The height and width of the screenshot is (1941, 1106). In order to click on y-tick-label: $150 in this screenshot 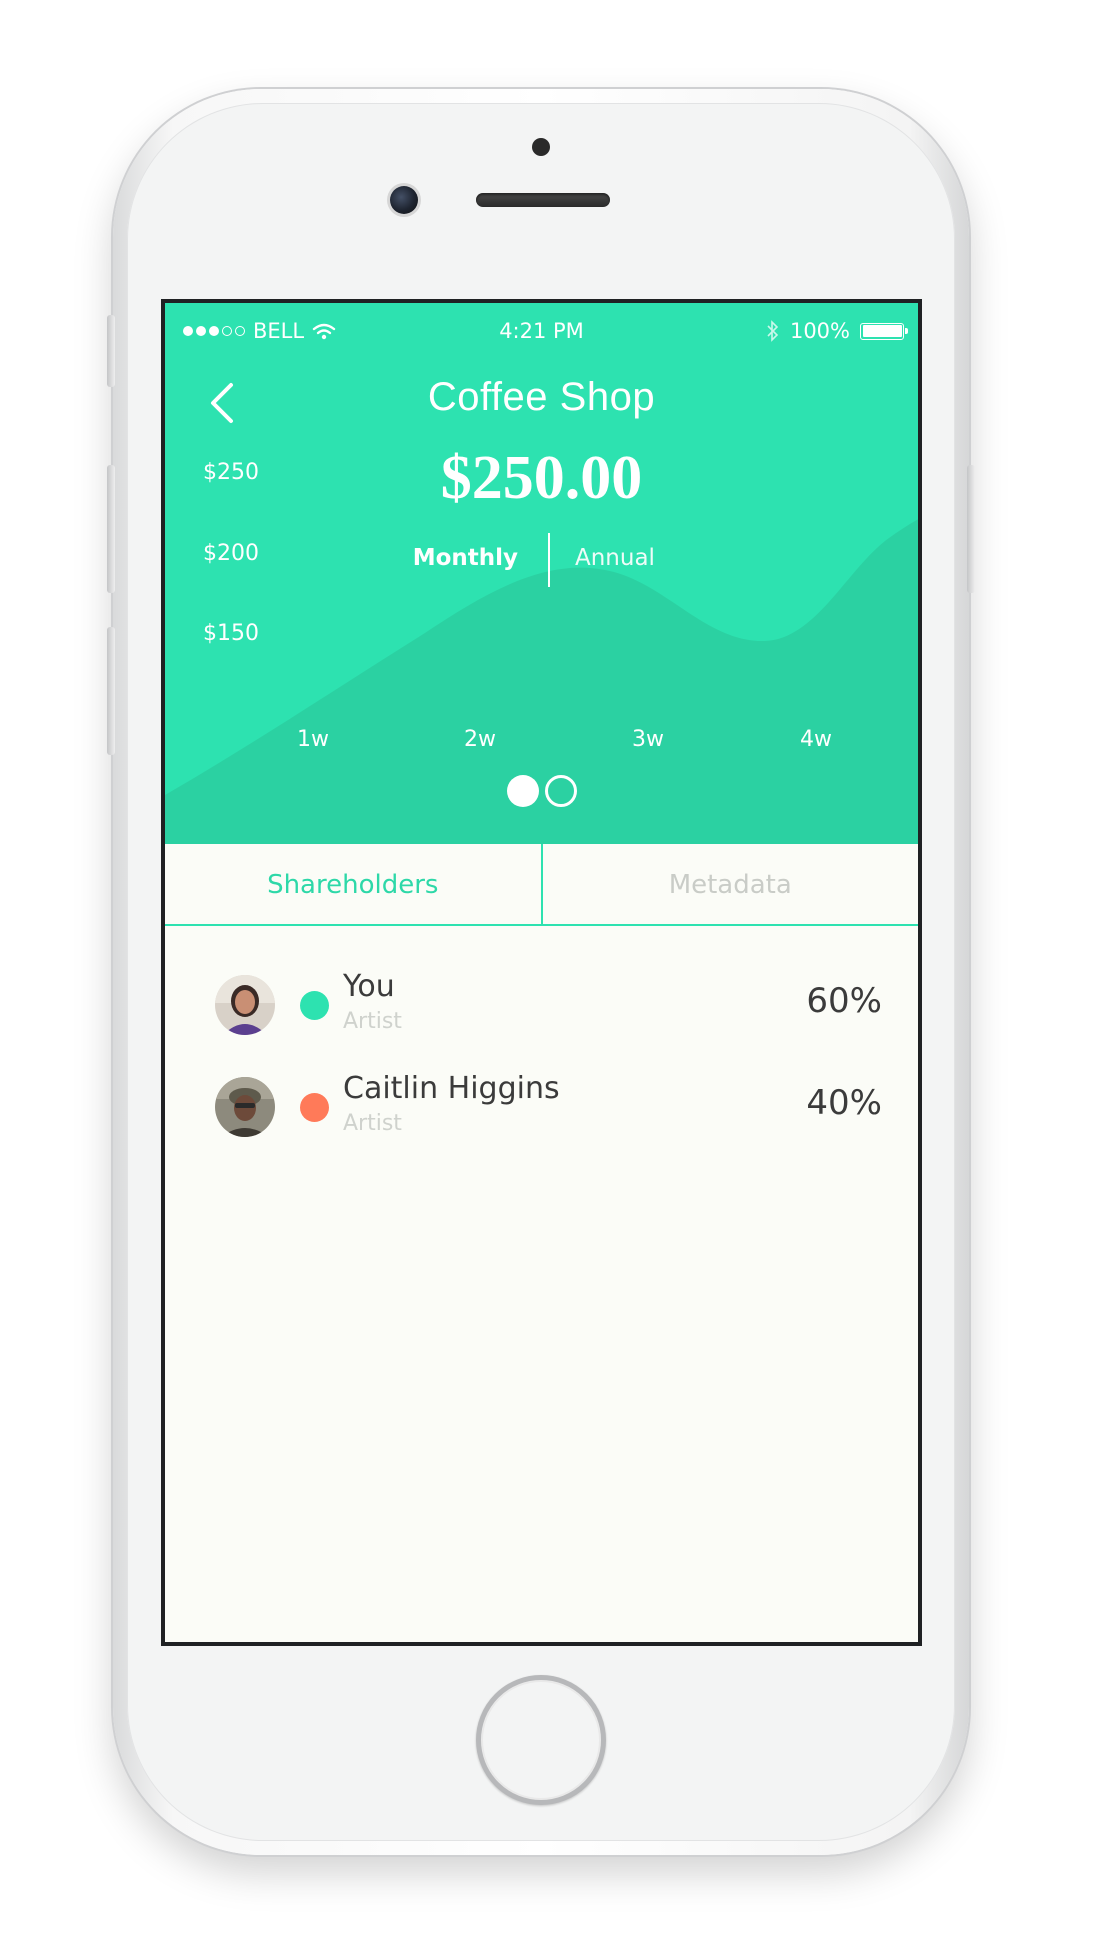, I will do `click(231, 633)`.